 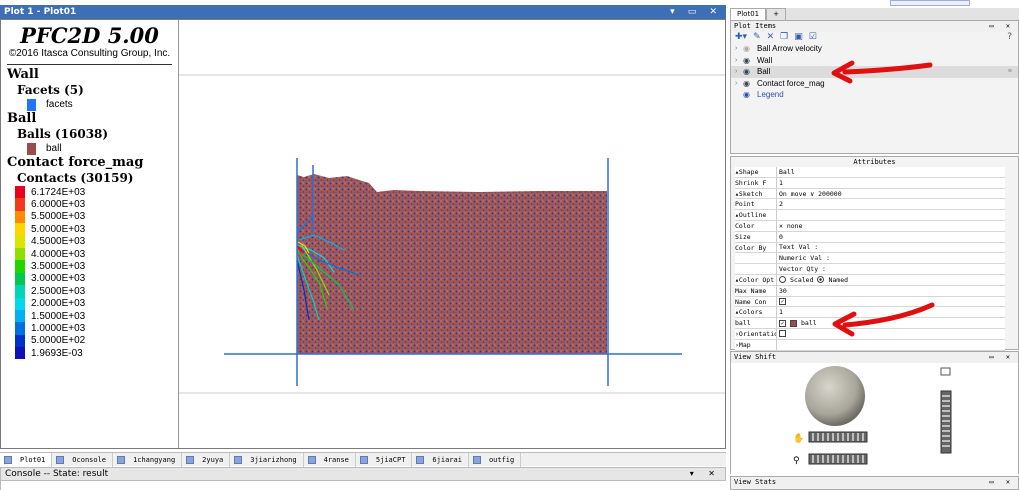 I want to click on attribute-value: On move ∨ 200000, so click(x=891, y=194).